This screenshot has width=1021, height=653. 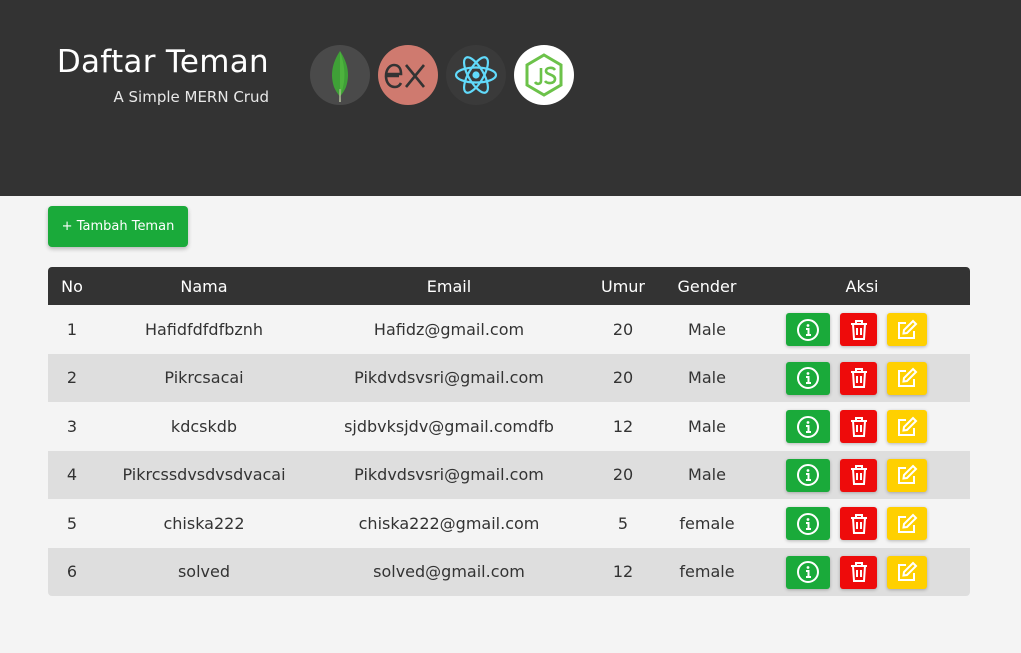 I want to click on column-header-aksi: Aksi, so click(x=862, y=286).